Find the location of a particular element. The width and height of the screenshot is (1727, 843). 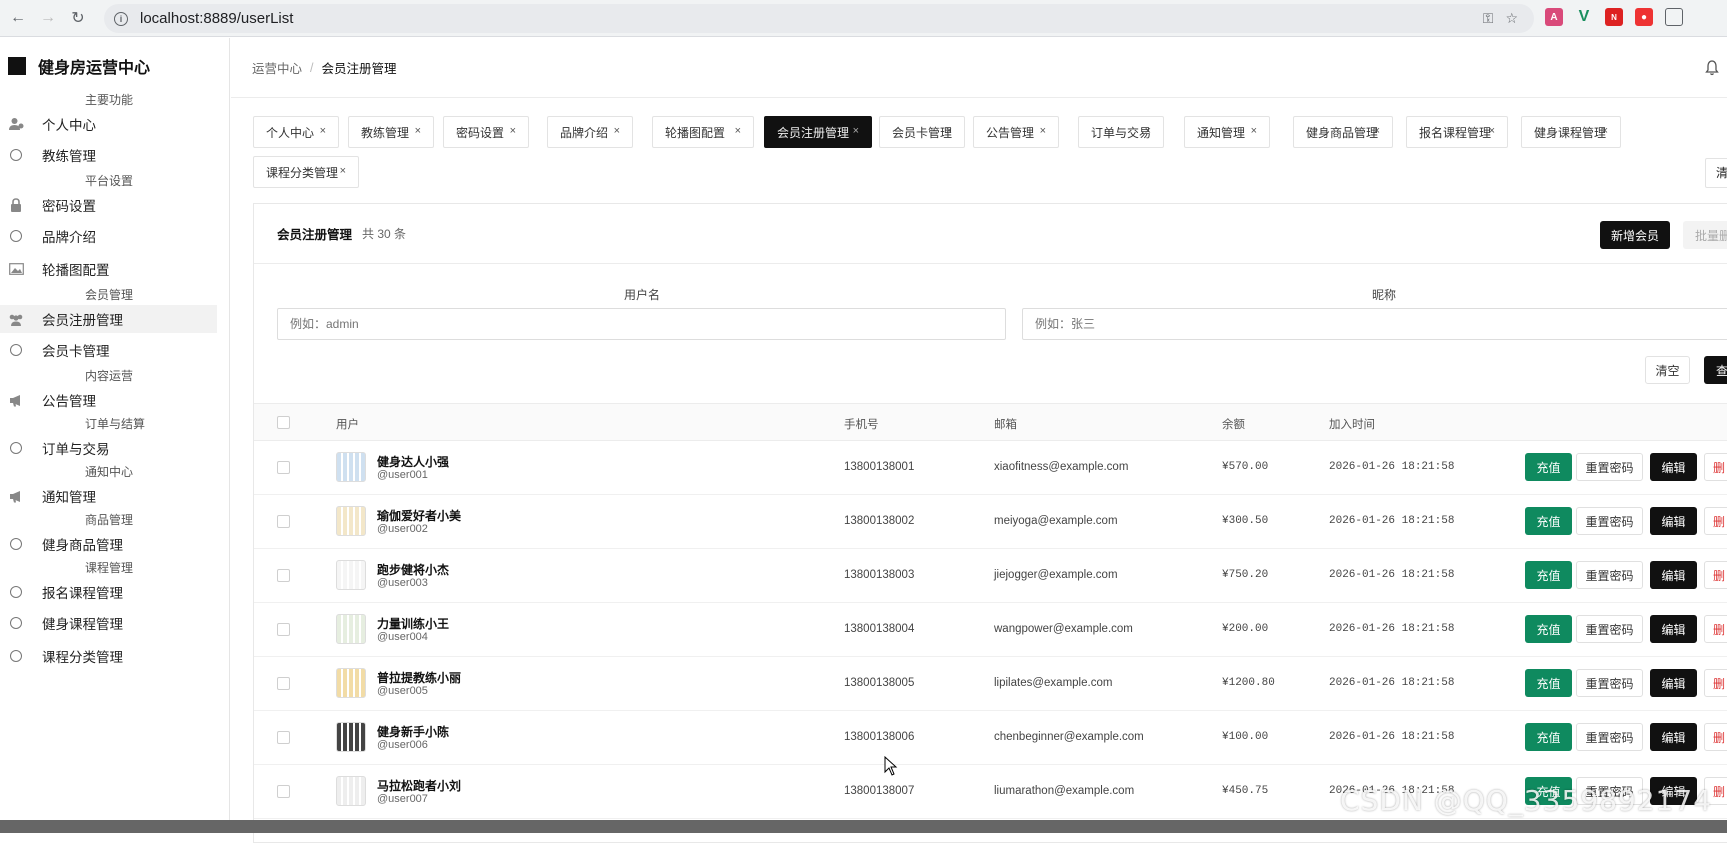

sidebar-item: 教练管理 is located at coordinates (108, 154).